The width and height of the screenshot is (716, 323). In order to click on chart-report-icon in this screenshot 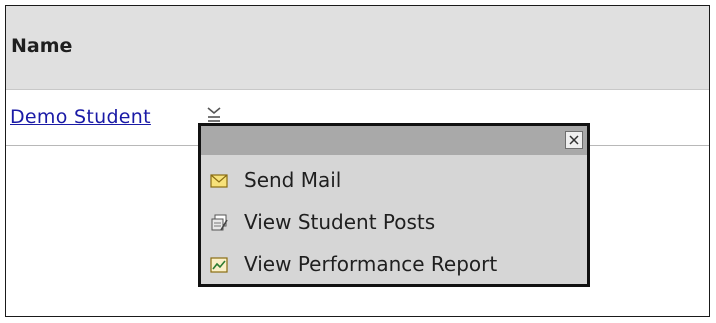, I will do `click(219, 265)`.